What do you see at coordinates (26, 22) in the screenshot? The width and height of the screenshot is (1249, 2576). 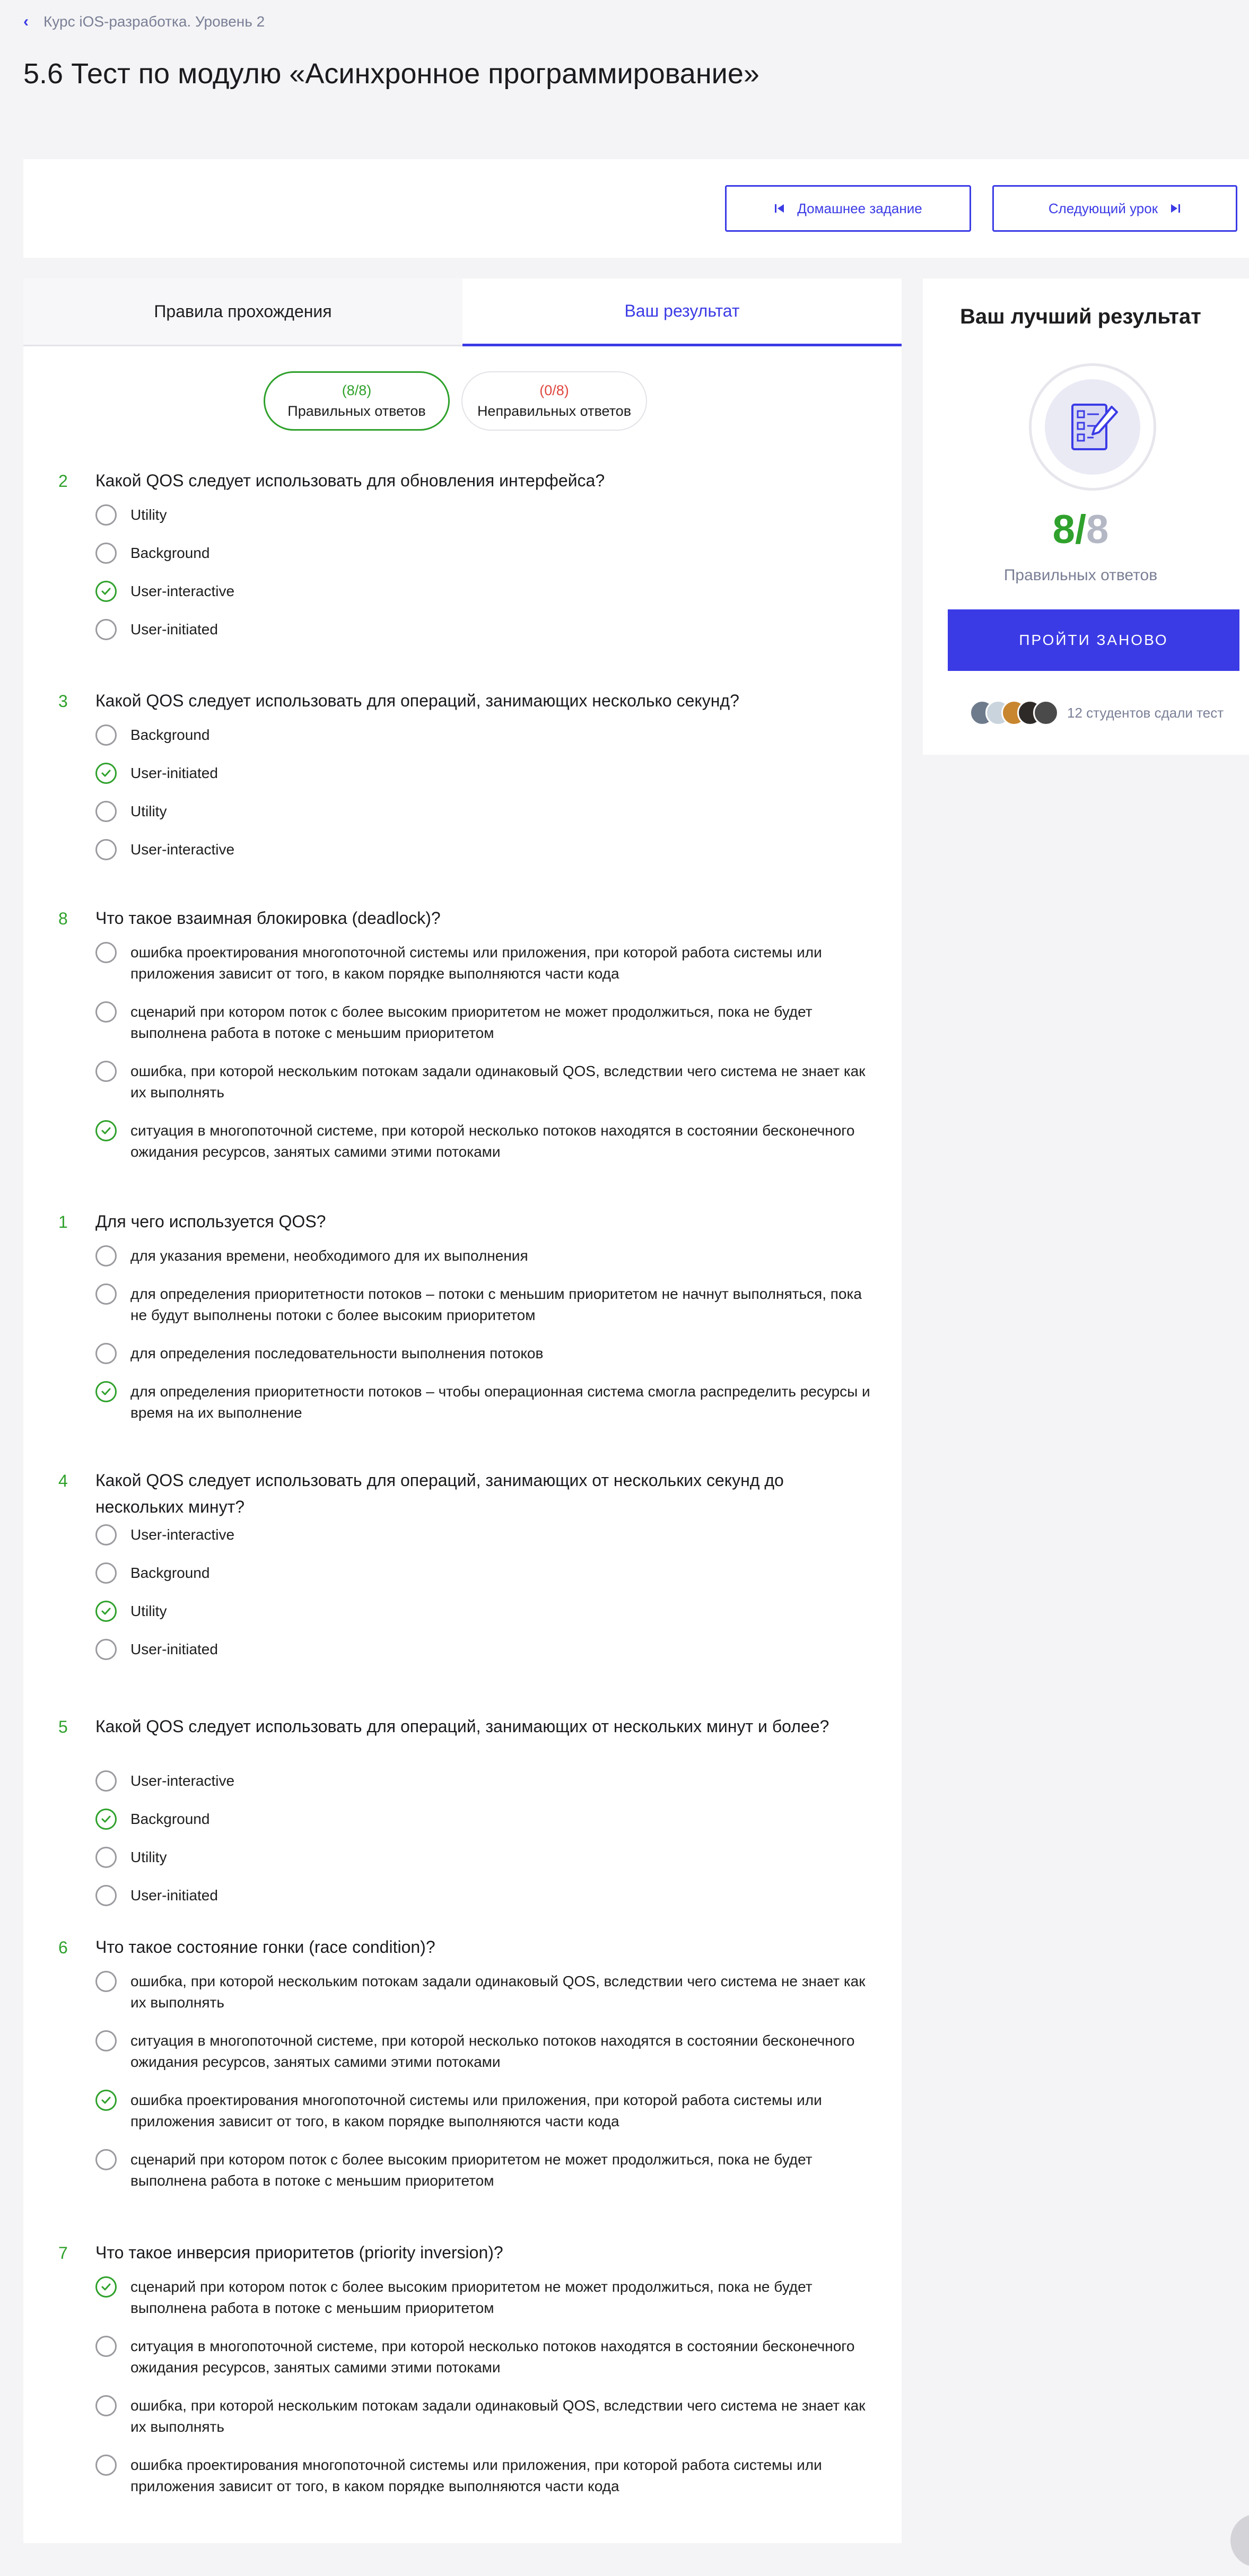 I see `chevron-left-icon: ‹` at bounding box center [26, 22].